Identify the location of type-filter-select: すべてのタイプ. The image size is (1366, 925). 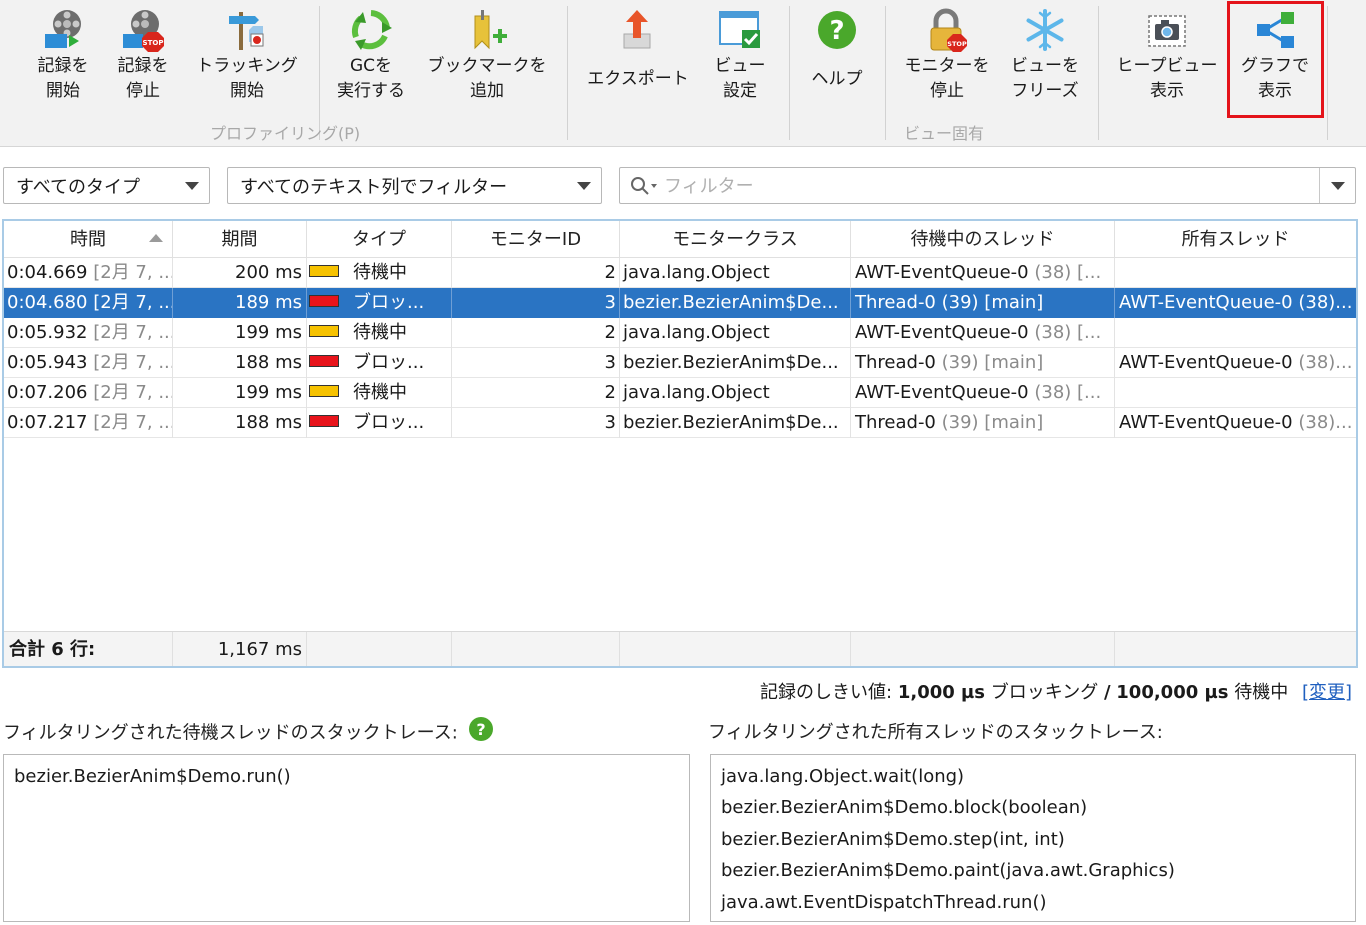
(106, 185).